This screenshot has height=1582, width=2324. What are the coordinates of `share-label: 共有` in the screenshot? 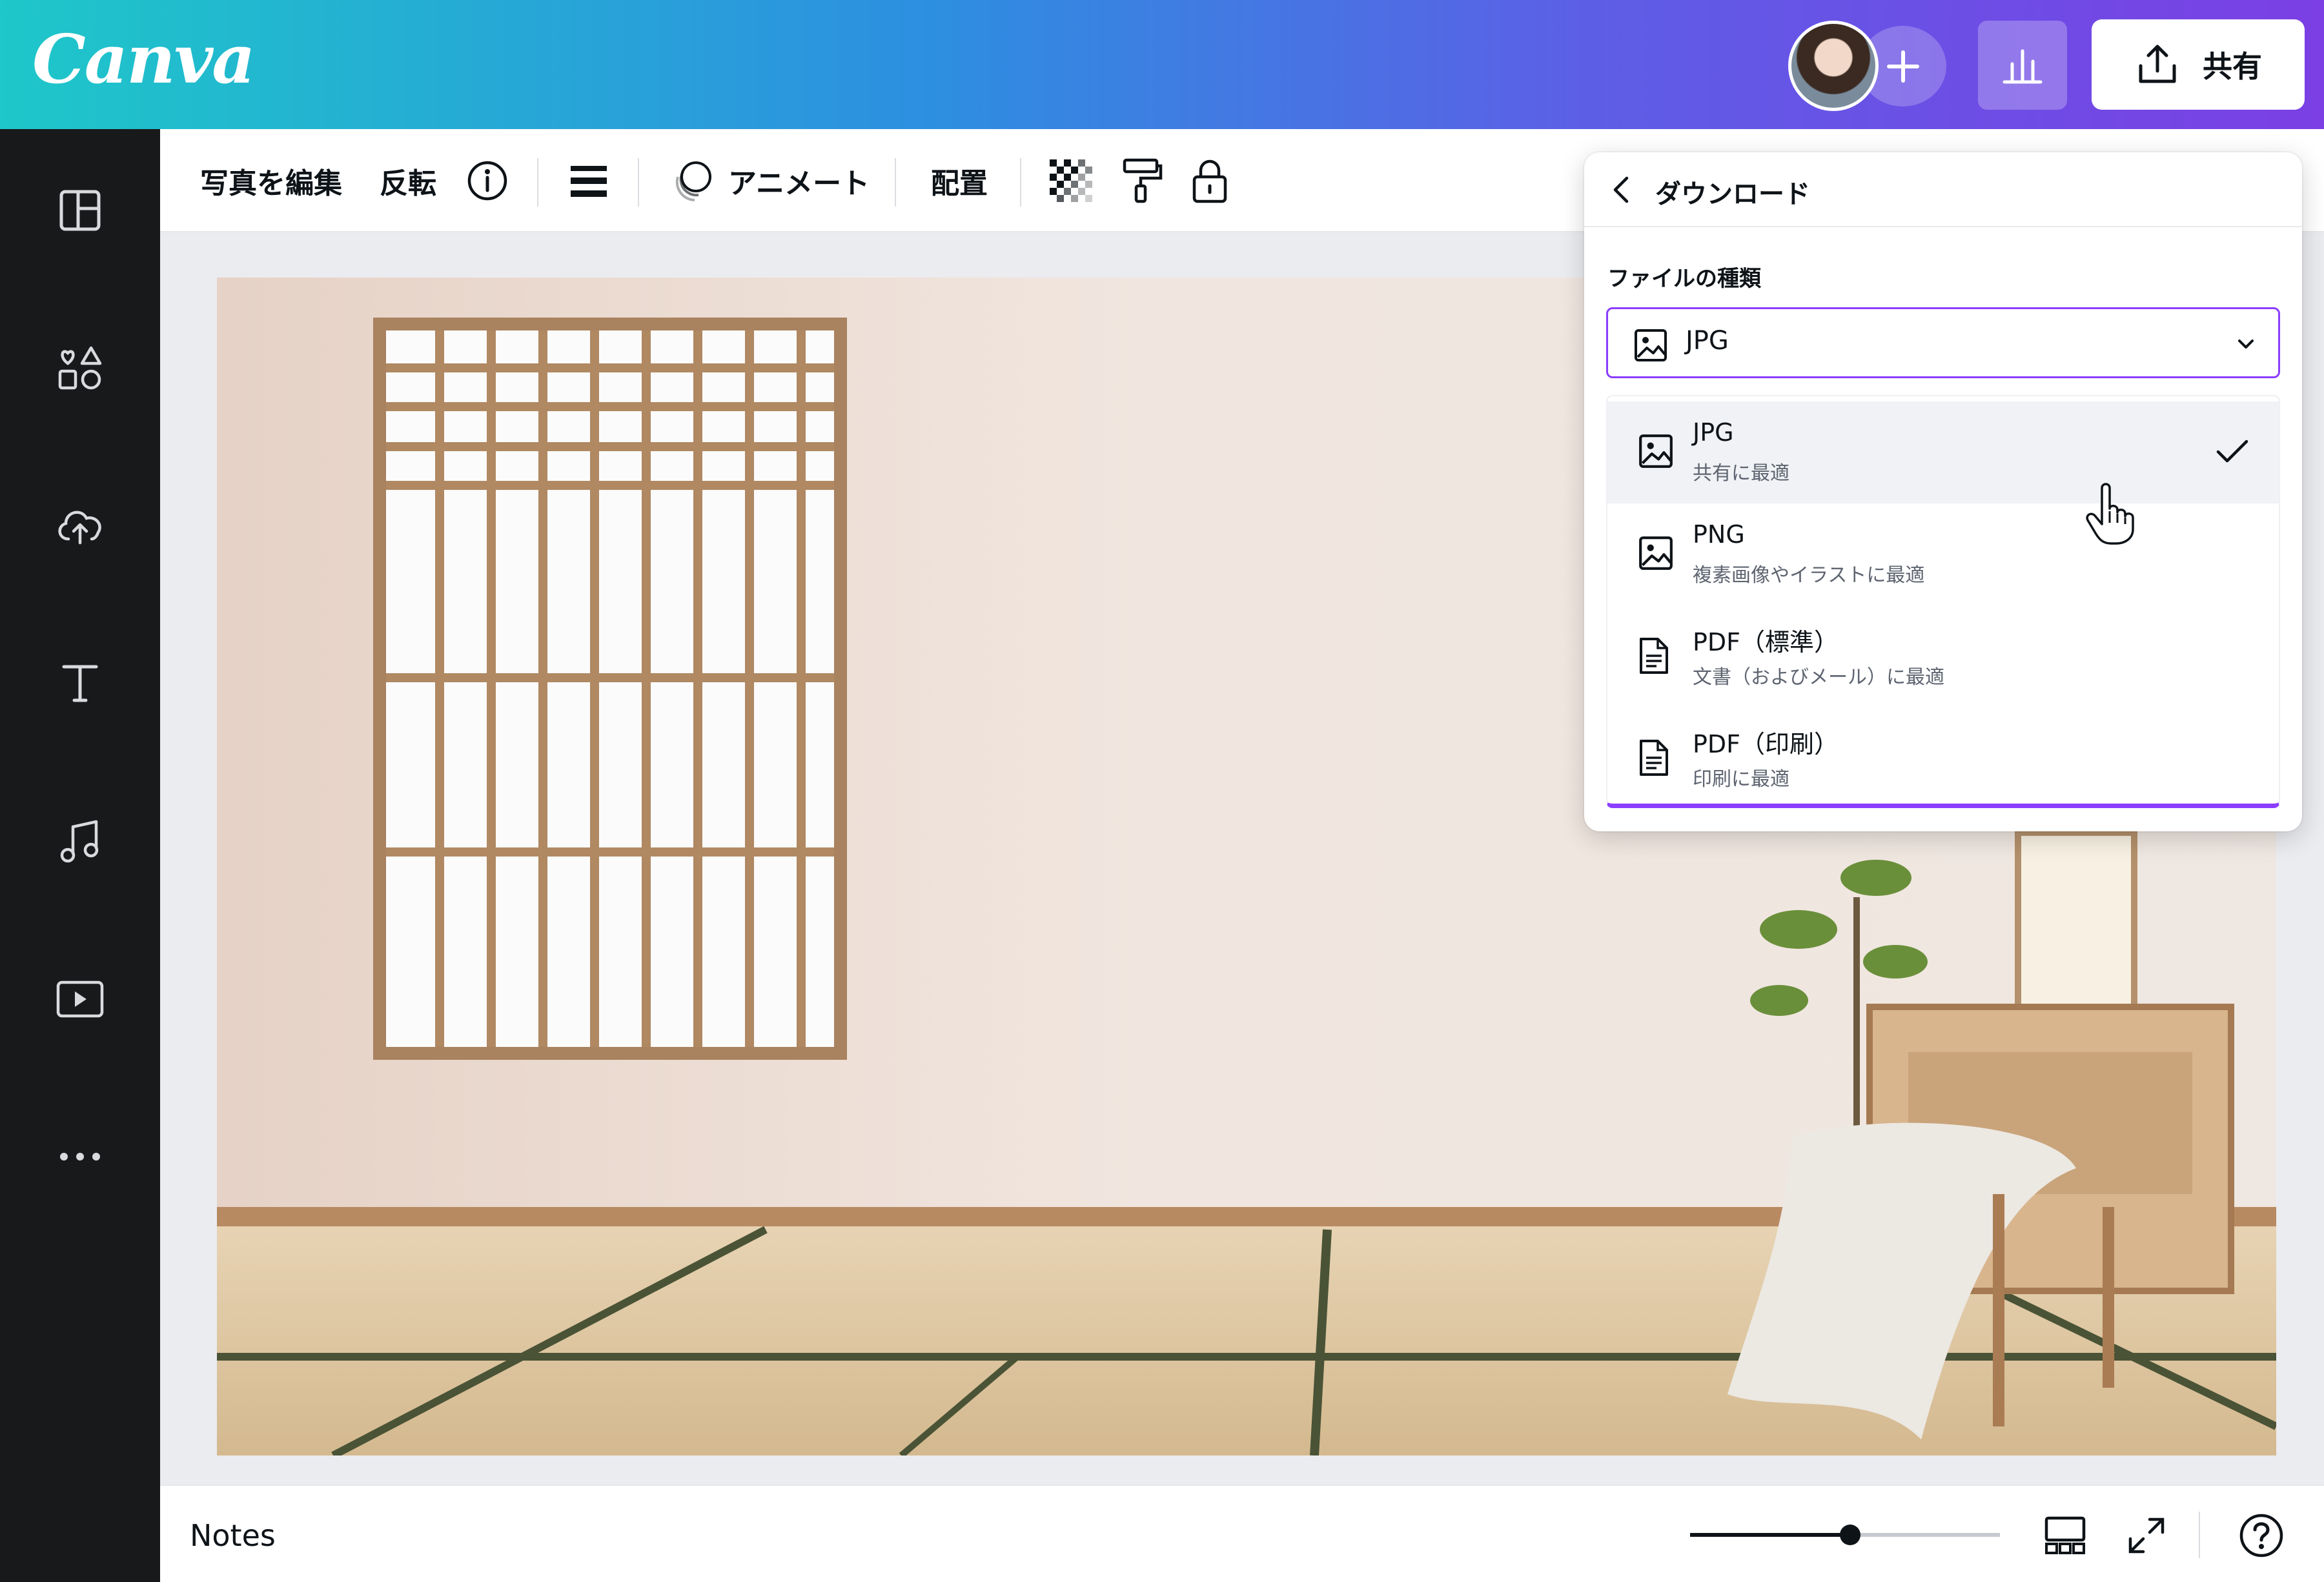 It's located at (2232, 66).